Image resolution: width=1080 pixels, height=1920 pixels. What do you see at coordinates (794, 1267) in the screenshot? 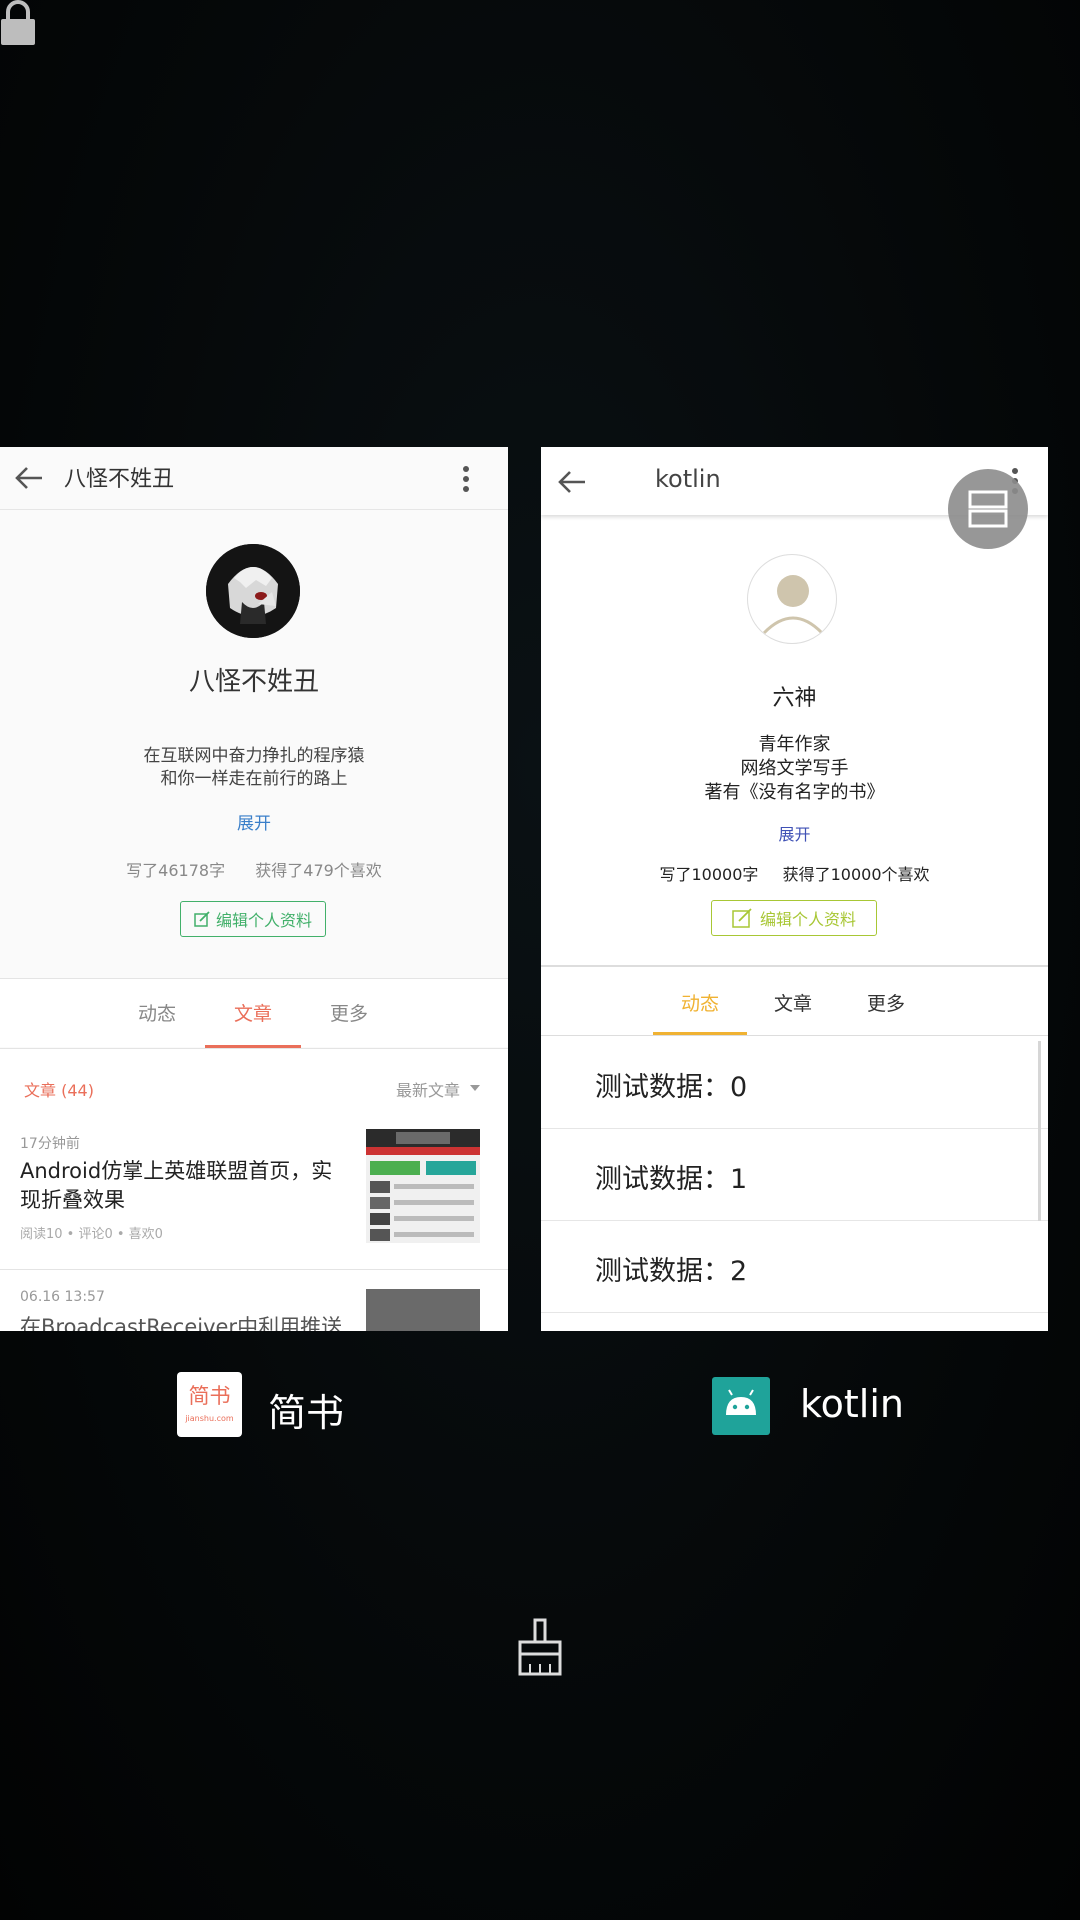
I see `list-item: 测试数据：2` at bounding box center [794, 1267].